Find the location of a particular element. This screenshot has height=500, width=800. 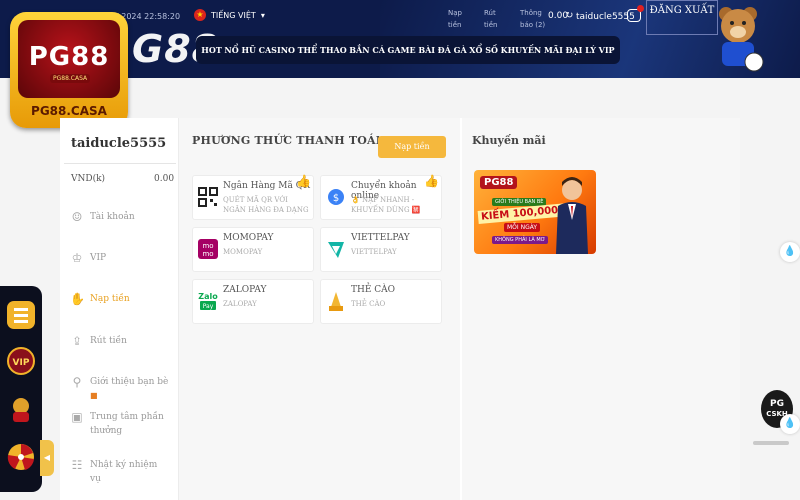

payment-method-sub: QUÉT MÃ QR VỚI NGÂN HÀNG ĐA DẠNG is located at coordinates (266, 205).